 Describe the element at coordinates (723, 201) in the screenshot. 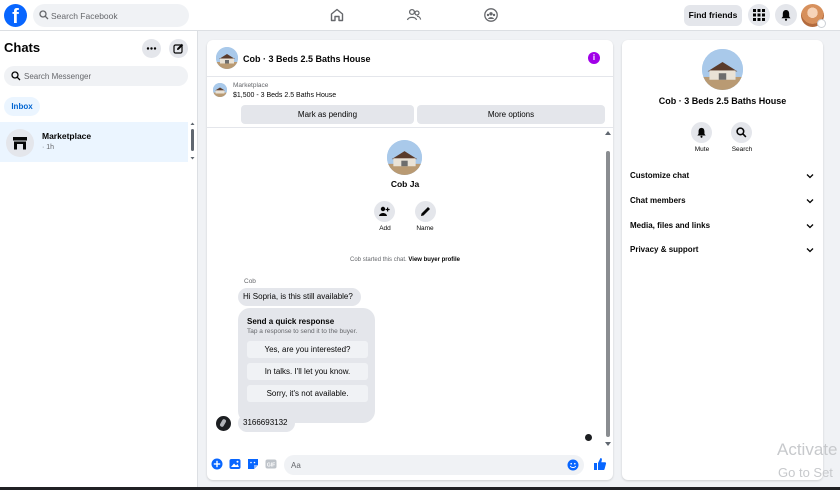

I see `chat-members-section: Chat members` at that location.